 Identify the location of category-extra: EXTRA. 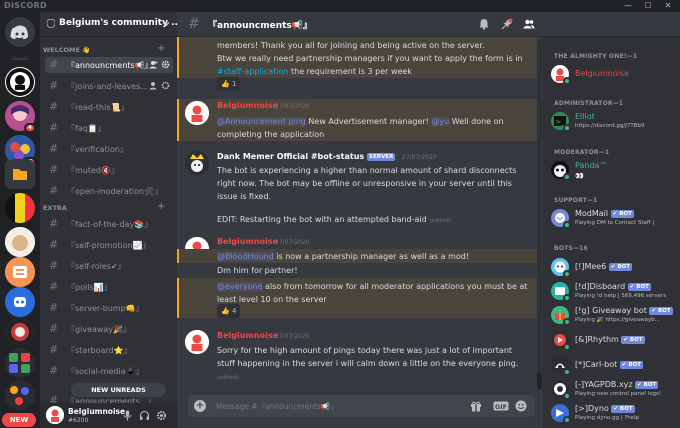
(55, 208).